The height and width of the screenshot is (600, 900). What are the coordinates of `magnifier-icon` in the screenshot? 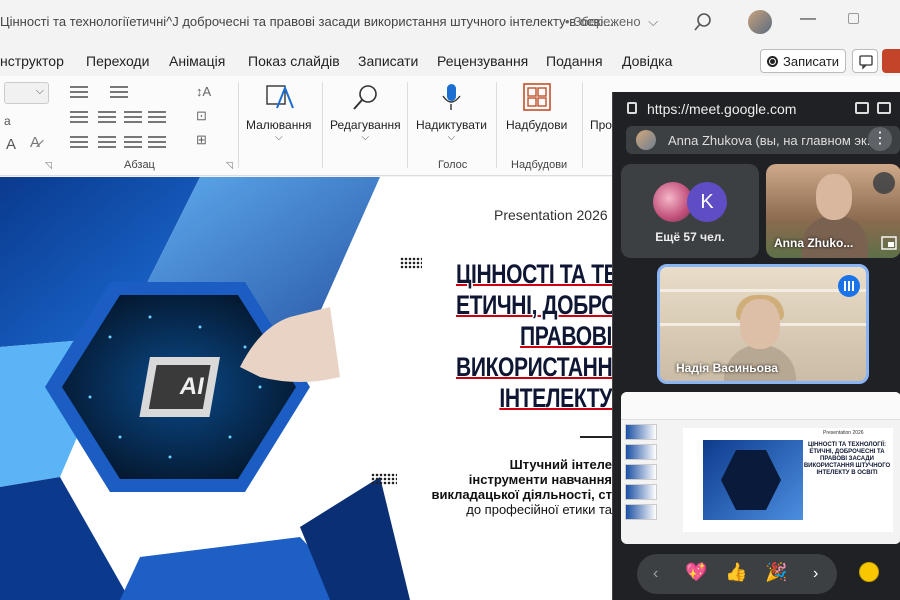 It's located at (365, 97).